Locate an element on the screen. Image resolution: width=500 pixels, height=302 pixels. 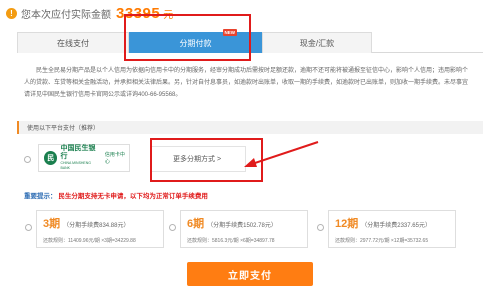
installment-tab-annotation-box is located at coordinates (187, 37).